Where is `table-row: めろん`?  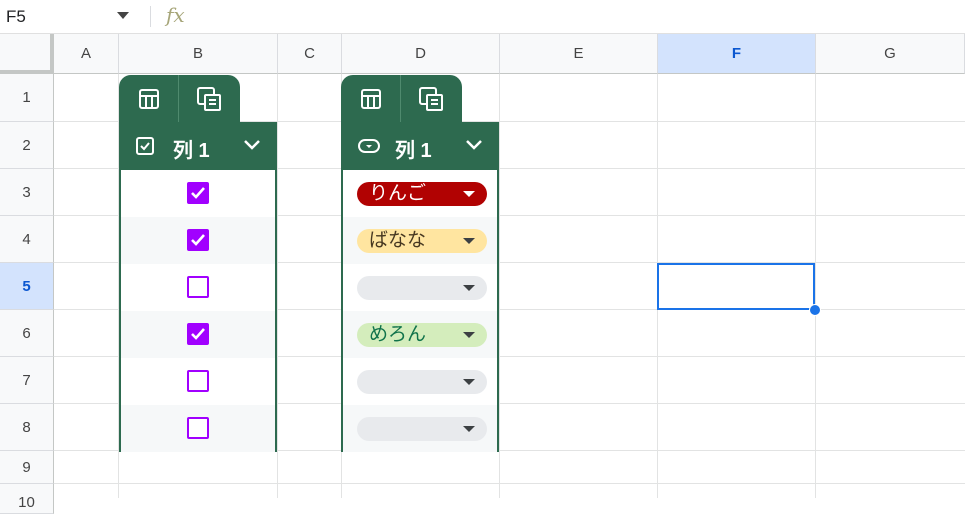 table-row: めろん is located at coordinates (420, 334).